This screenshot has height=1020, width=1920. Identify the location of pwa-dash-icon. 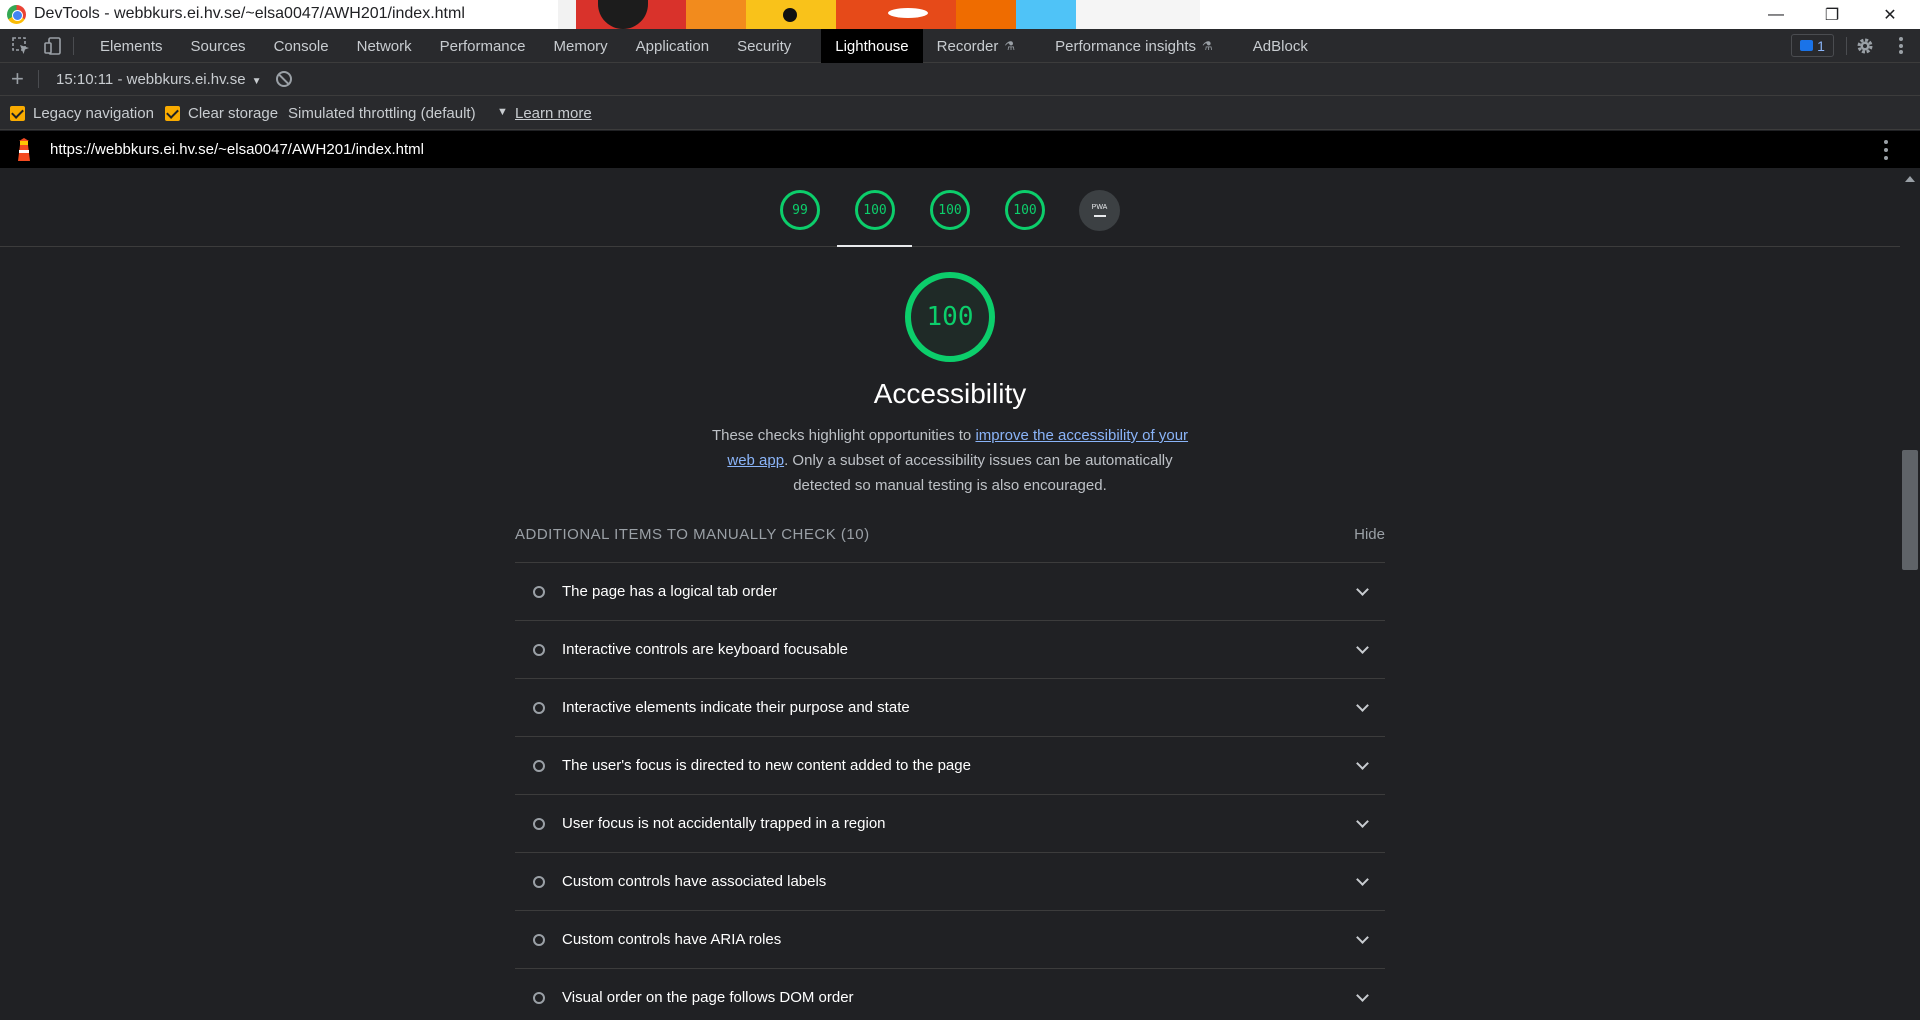
(1099, 216).